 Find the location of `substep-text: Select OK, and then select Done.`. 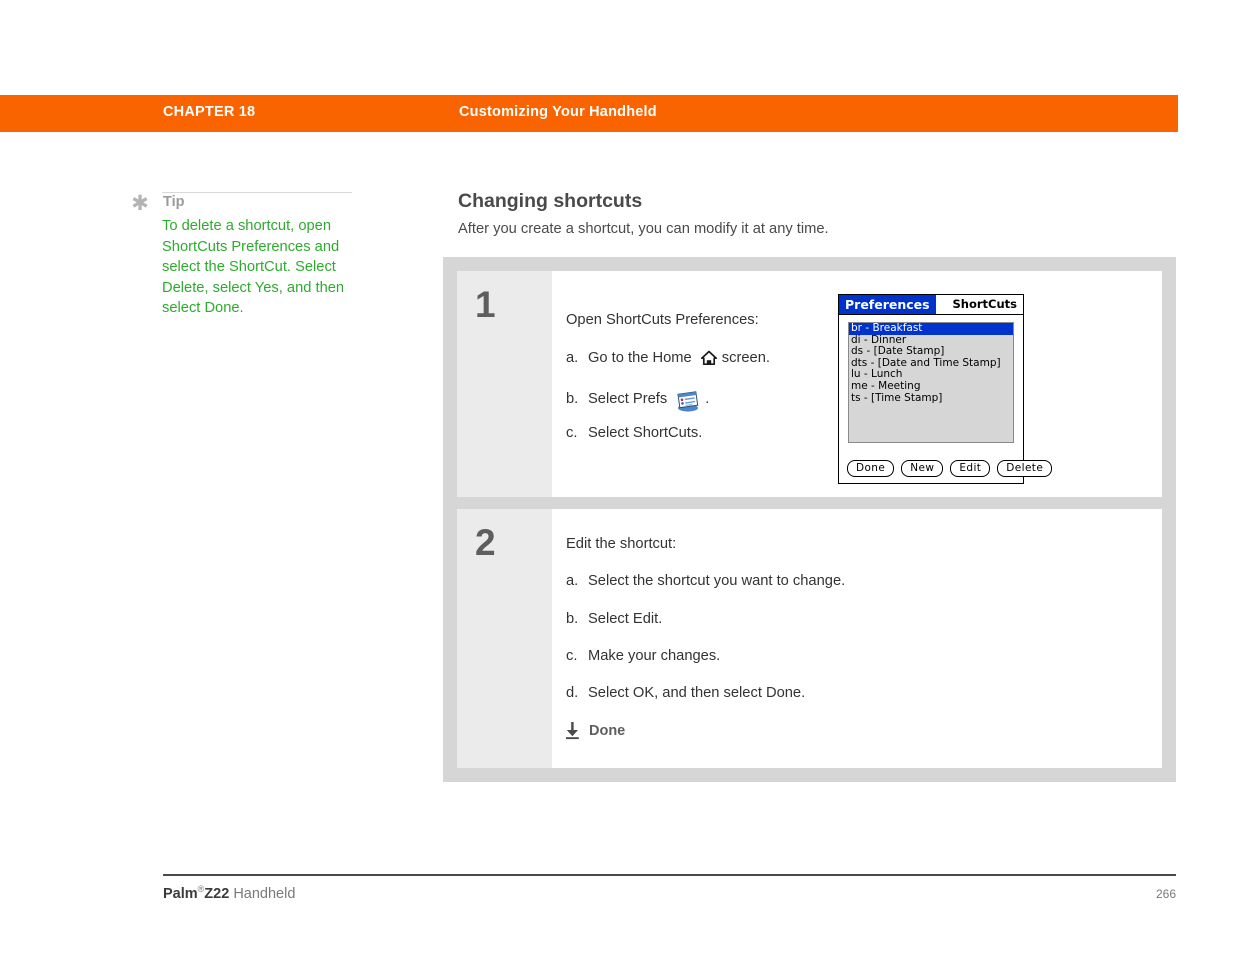

substep-text: Select OK, and then select Done. is located at coordinates (697, 693).